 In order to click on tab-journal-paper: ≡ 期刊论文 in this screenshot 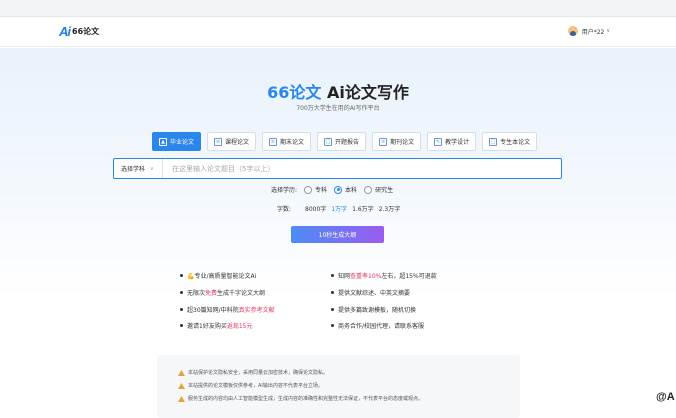, I will do `click(397, 141)`.